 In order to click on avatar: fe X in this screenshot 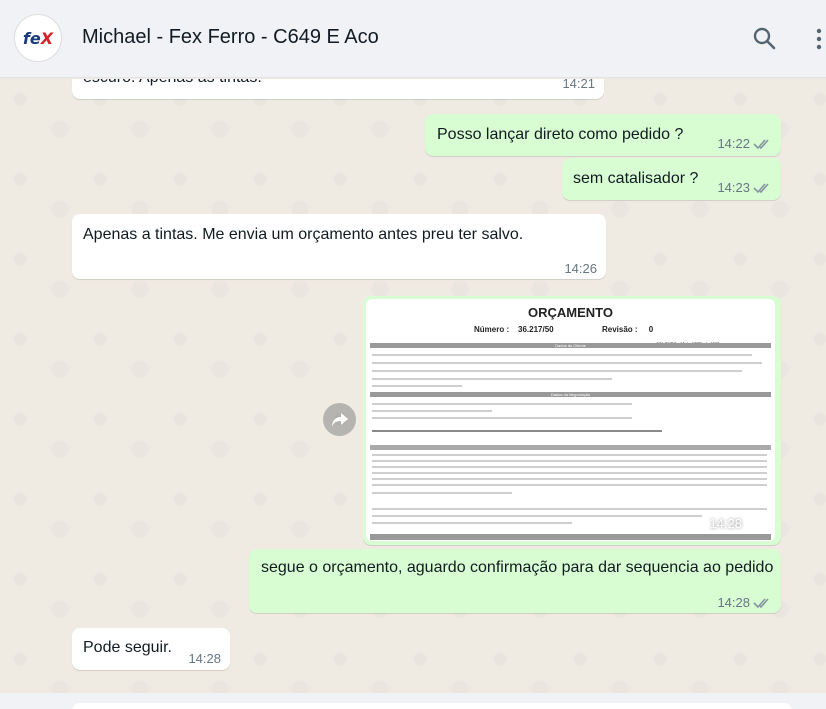, I will do `click(38, 38)`.